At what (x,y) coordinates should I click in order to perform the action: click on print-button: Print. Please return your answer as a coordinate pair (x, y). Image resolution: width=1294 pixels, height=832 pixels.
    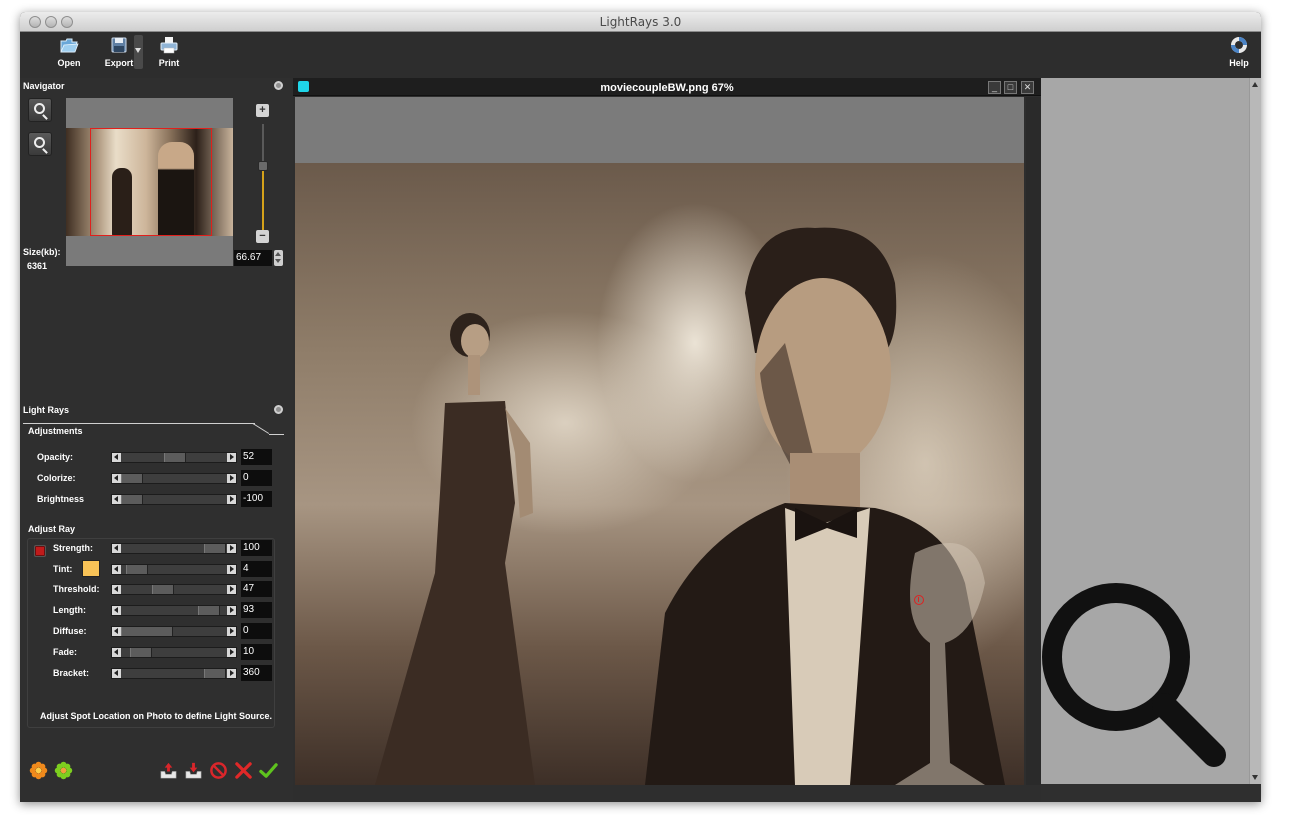
    Looking at the image, I should click on (169, 55).